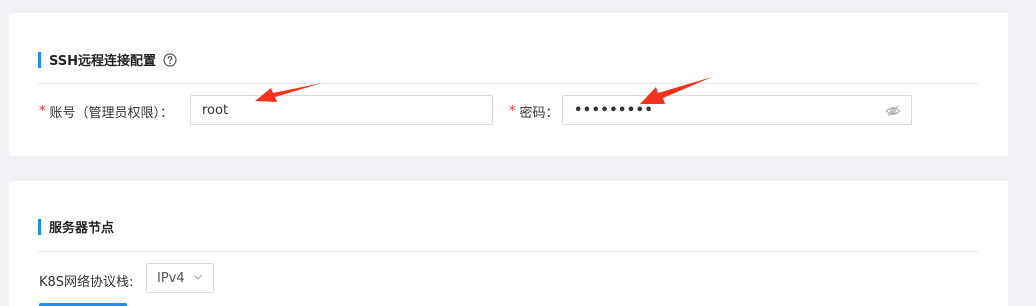  I want to click on account-input: root, so click(341, 110).